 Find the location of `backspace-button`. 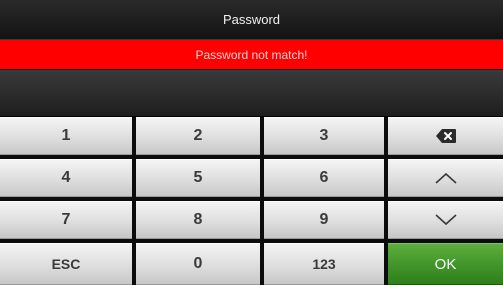

backspace-button is located at coordinates (445, 136).